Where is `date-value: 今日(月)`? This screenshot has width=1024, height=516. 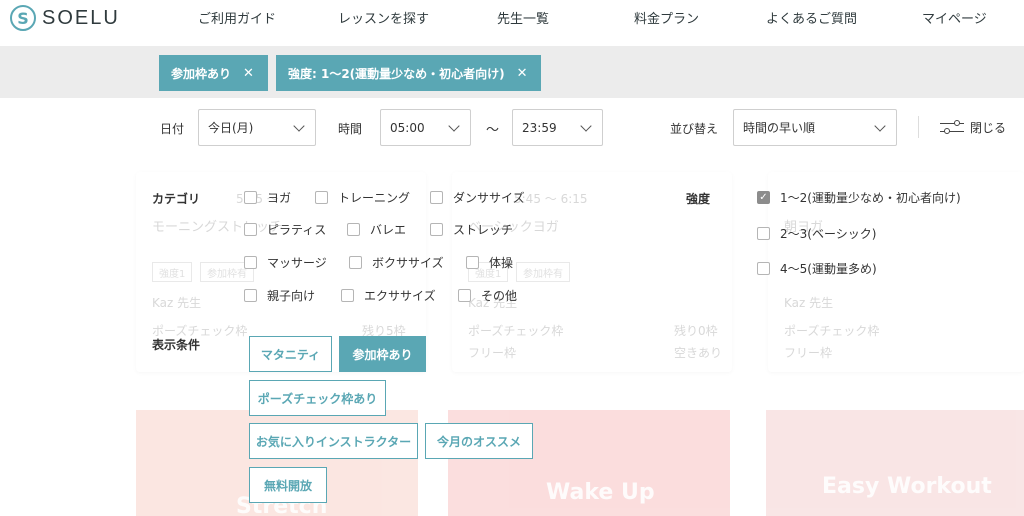
date-value: 今日(月) is located at coordinates (231, 128).